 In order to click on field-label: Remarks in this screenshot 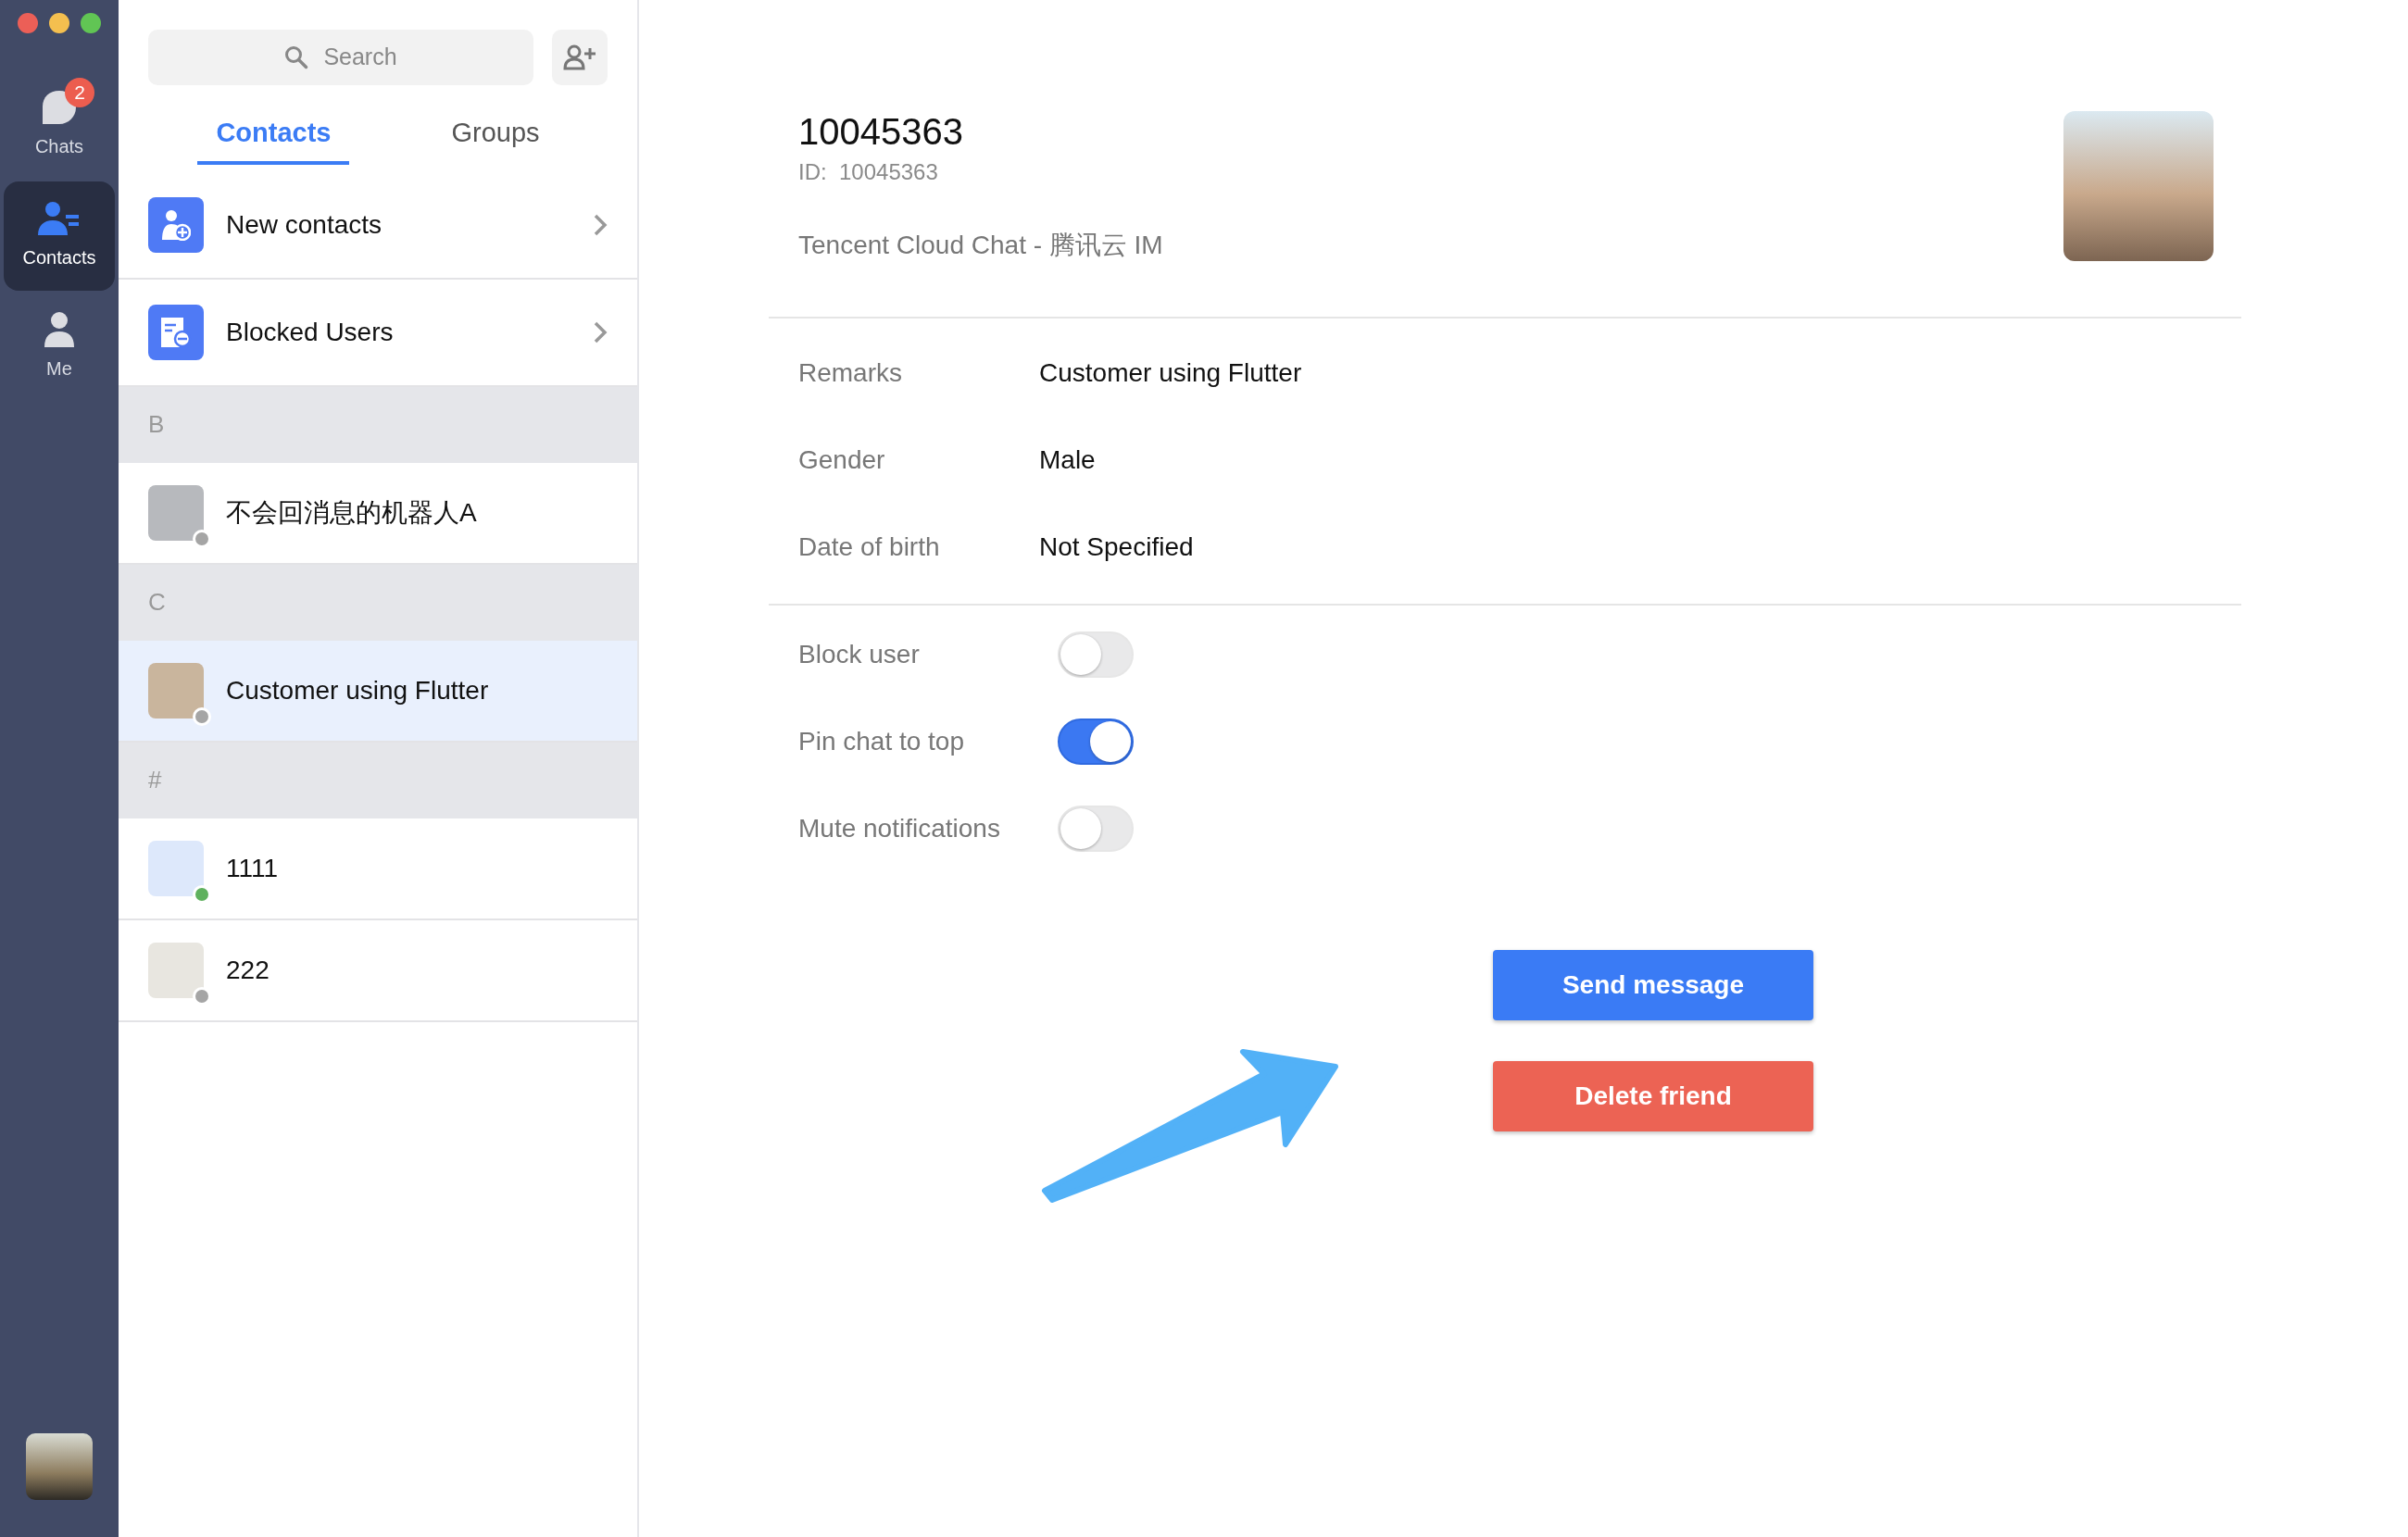, I will do `click(850, 373)`.